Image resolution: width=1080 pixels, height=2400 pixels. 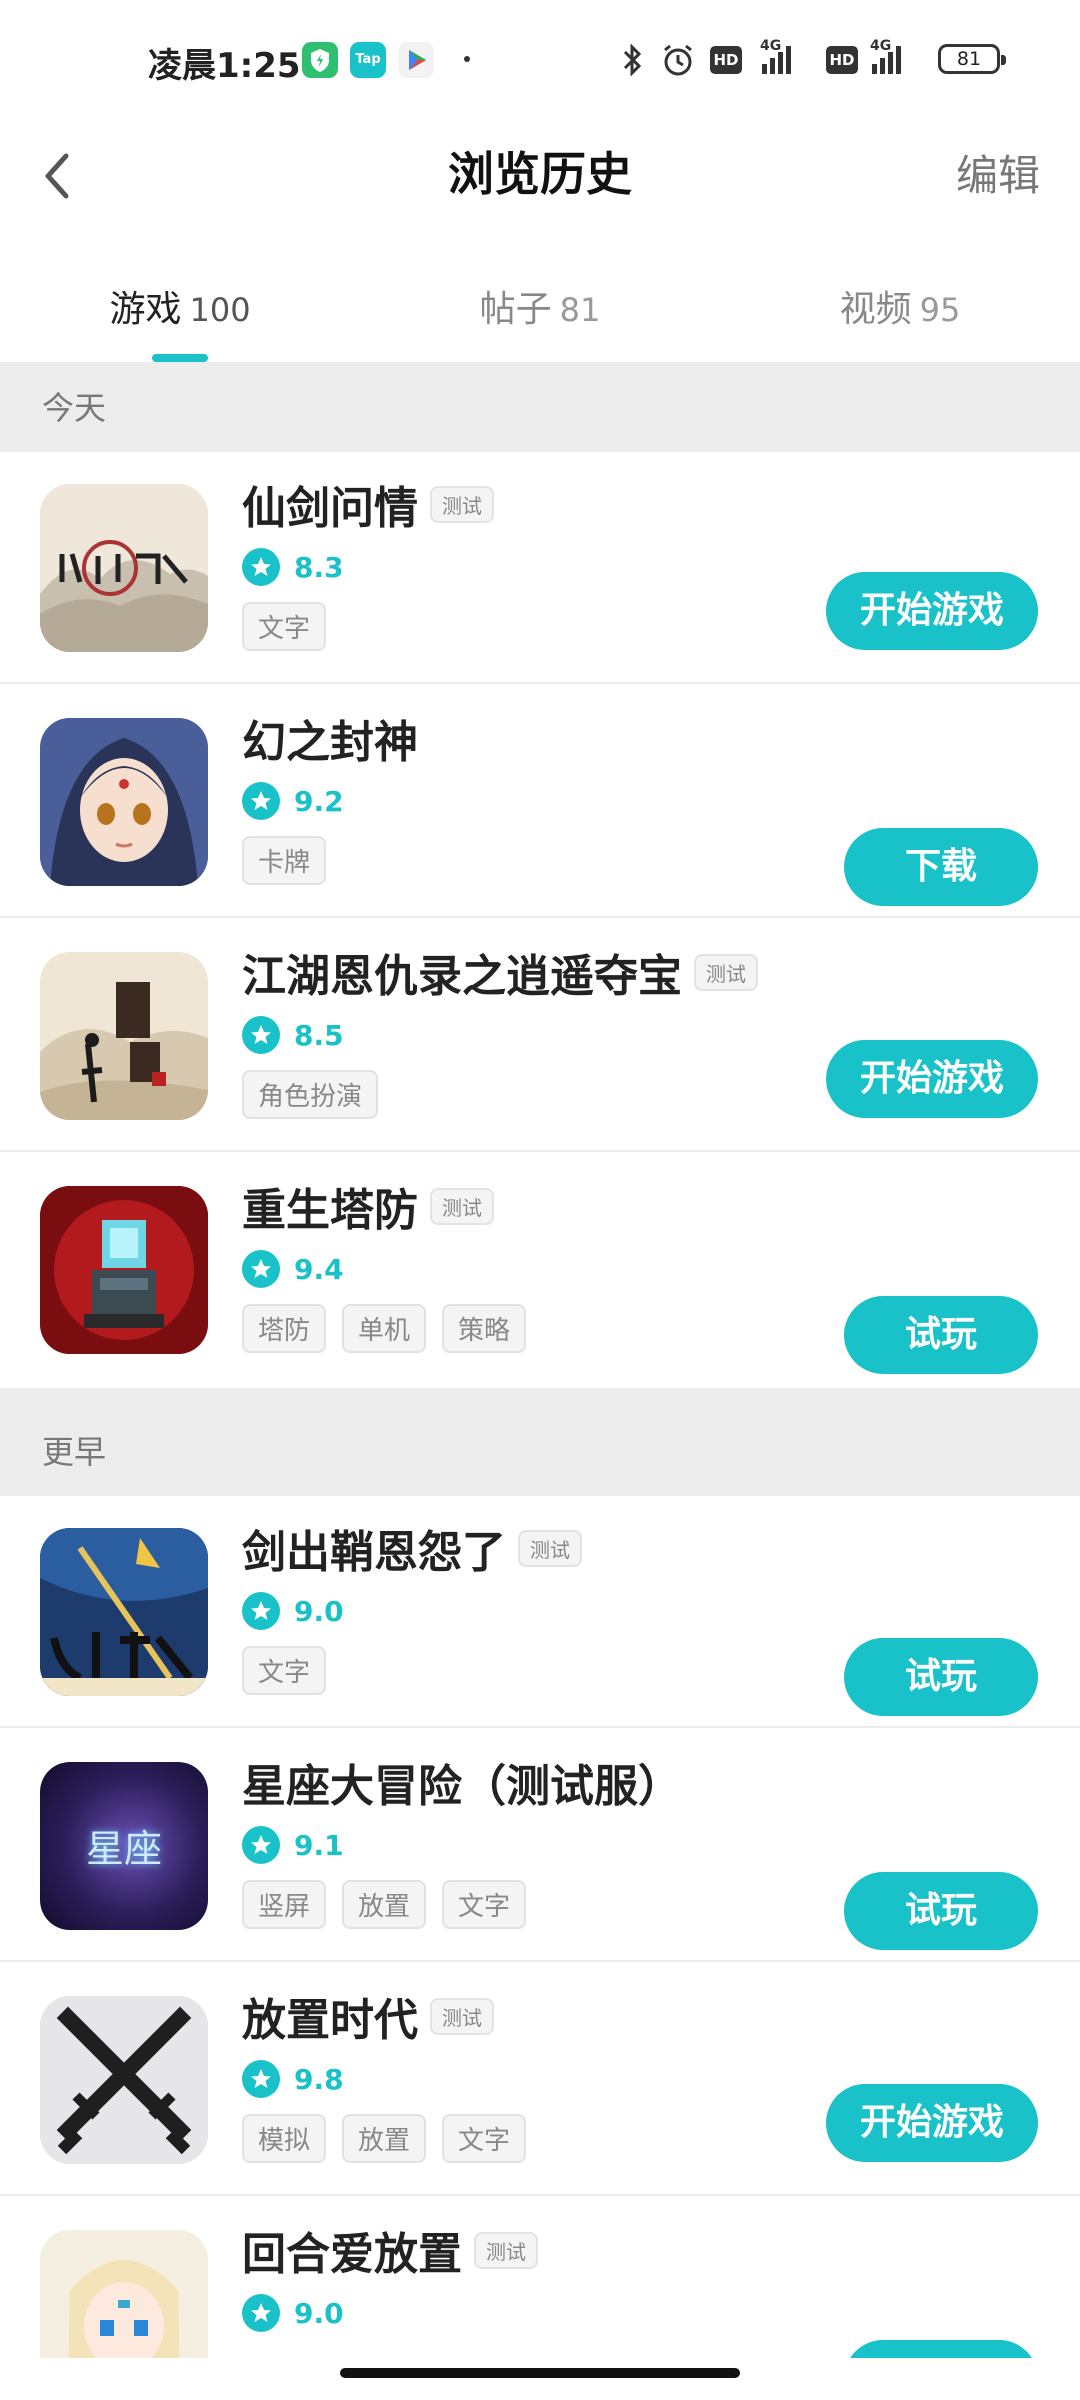 I want to click on tab-games: 游戏 100, so click(x=180, y=306).